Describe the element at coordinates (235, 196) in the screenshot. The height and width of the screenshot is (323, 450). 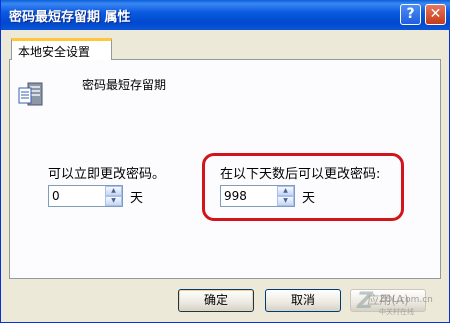
I see `days-value: 998` at that location.